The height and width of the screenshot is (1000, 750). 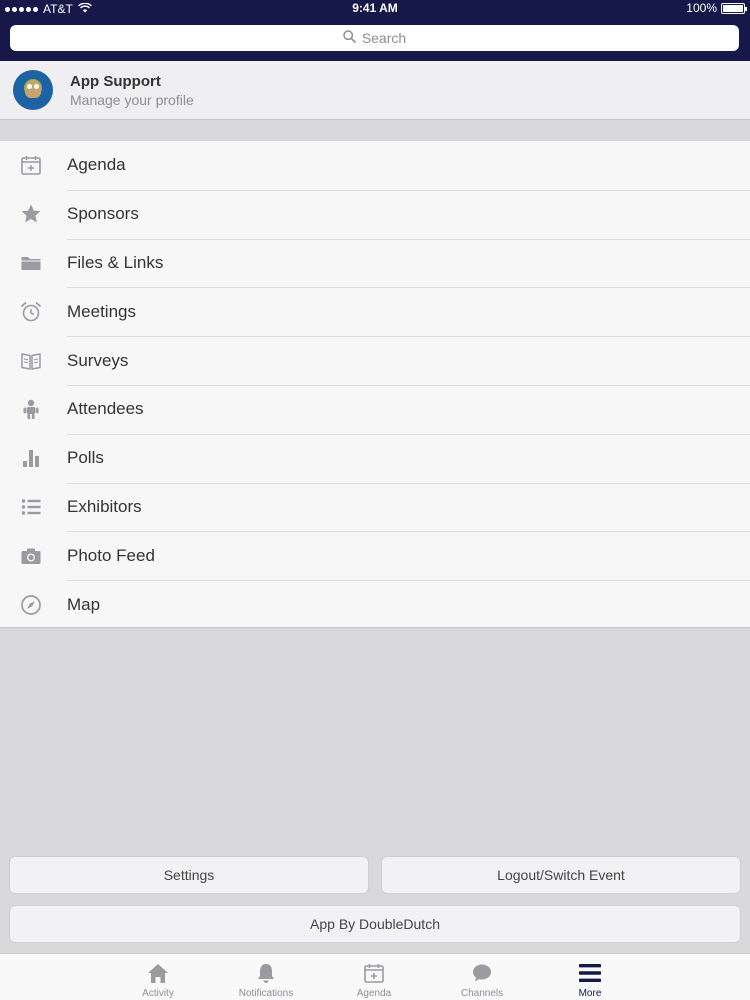 I want to click on settings-button: Settings, so click(x=189, y=875).